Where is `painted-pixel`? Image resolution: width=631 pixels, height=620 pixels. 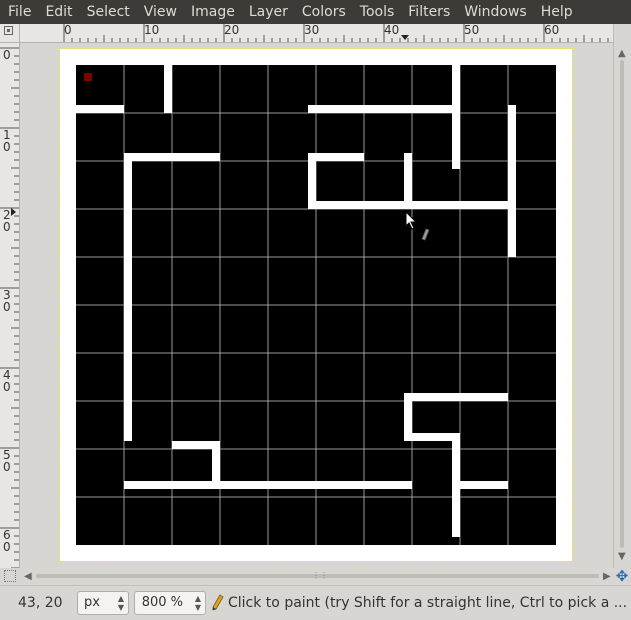
painted-pixel is located at coordinates (88, 77).